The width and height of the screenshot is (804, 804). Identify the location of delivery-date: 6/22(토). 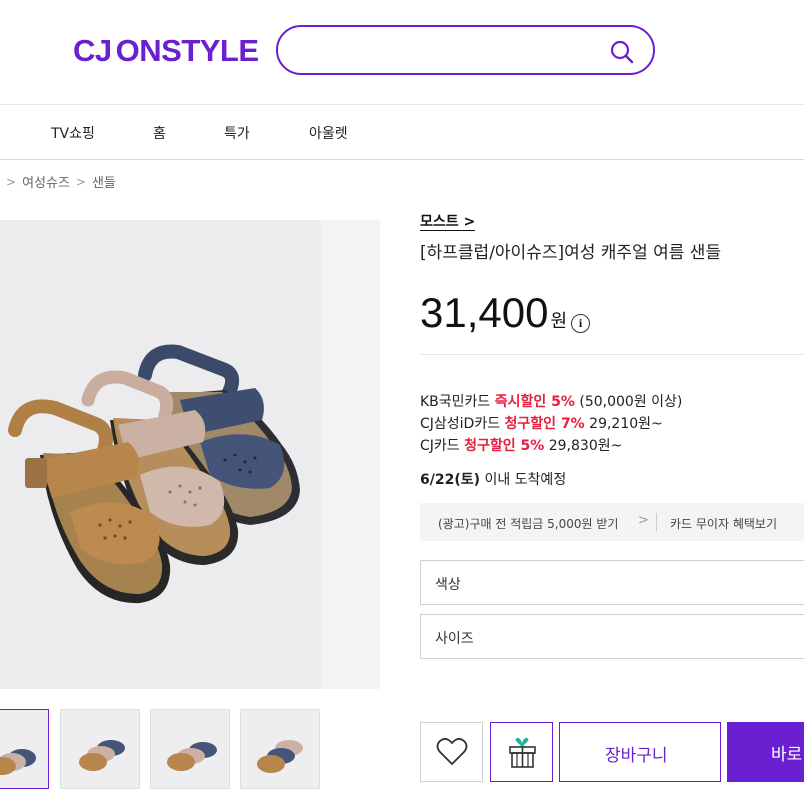
(450, 480).